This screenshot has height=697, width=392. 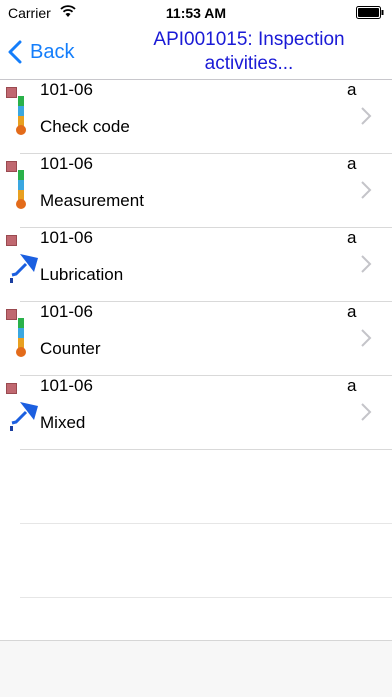 I want to click on item-label: Check code, so click(x=85, y=126).